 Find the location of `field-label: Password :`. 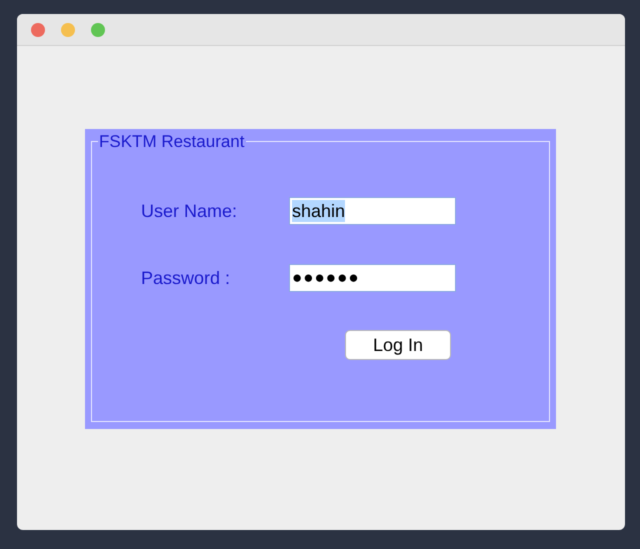

field-label: Password : is located at coordinates (186, 278).